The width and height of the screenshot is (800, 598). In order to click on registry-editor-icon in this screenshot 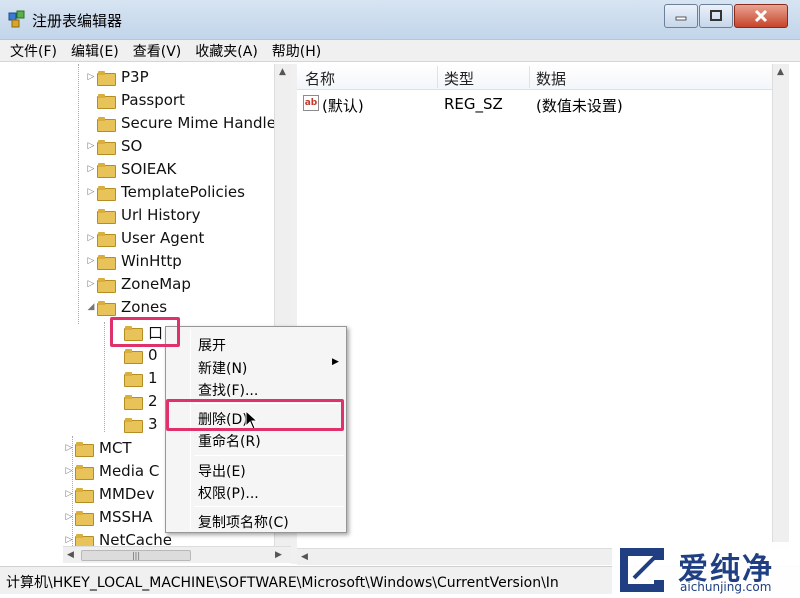, I will do `click(16, 19)`.